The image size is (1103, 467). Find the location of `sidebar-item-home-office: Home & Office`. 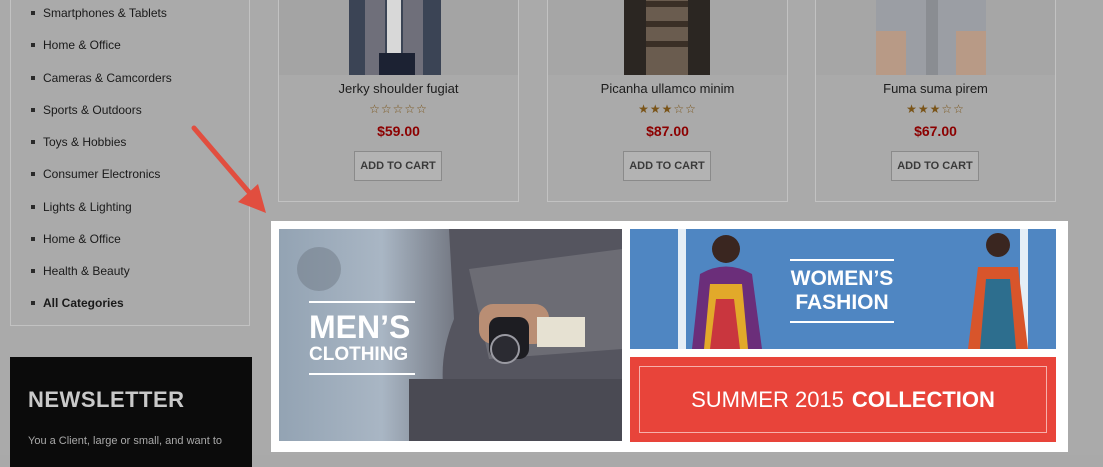

sidebar-item-home-office: Home & Office is located at coordinates (76, 45).